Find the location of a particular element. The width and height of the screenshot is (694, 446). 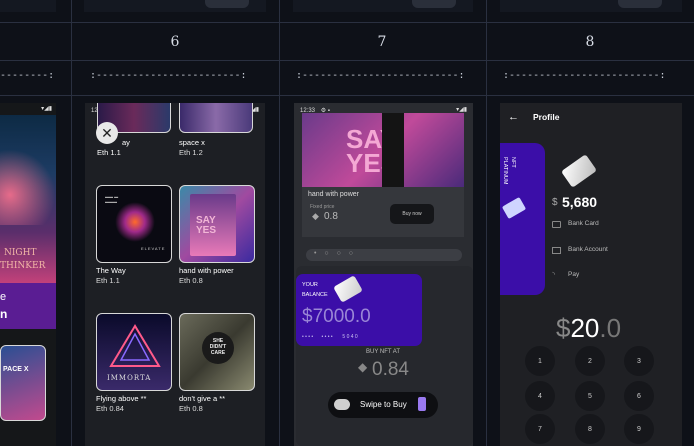

menu-item-bank-card: Bank Card is located at coordinates (610, 226).